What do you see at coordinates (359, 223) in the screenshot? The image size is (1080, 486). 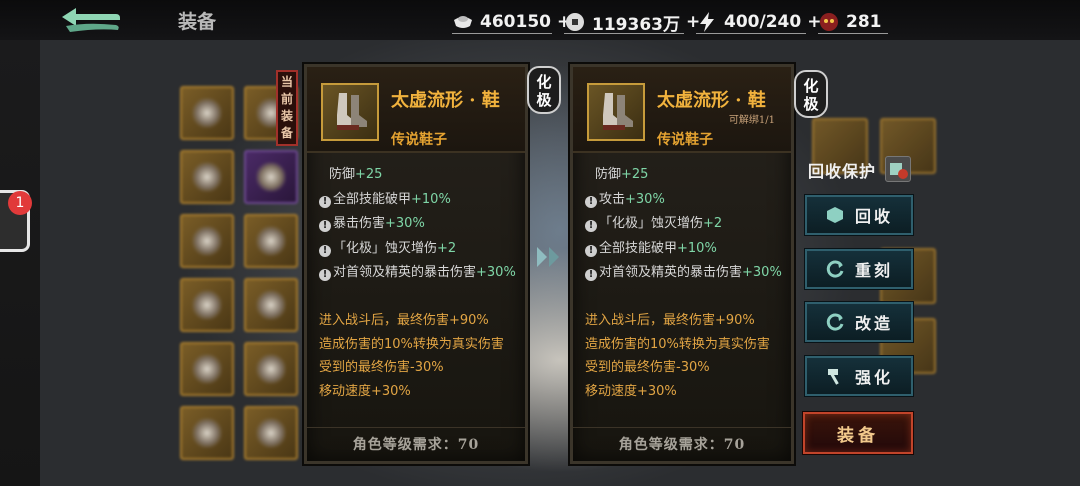 I see `stat-label: 暴击伤害` at bounding box center [359, 223].